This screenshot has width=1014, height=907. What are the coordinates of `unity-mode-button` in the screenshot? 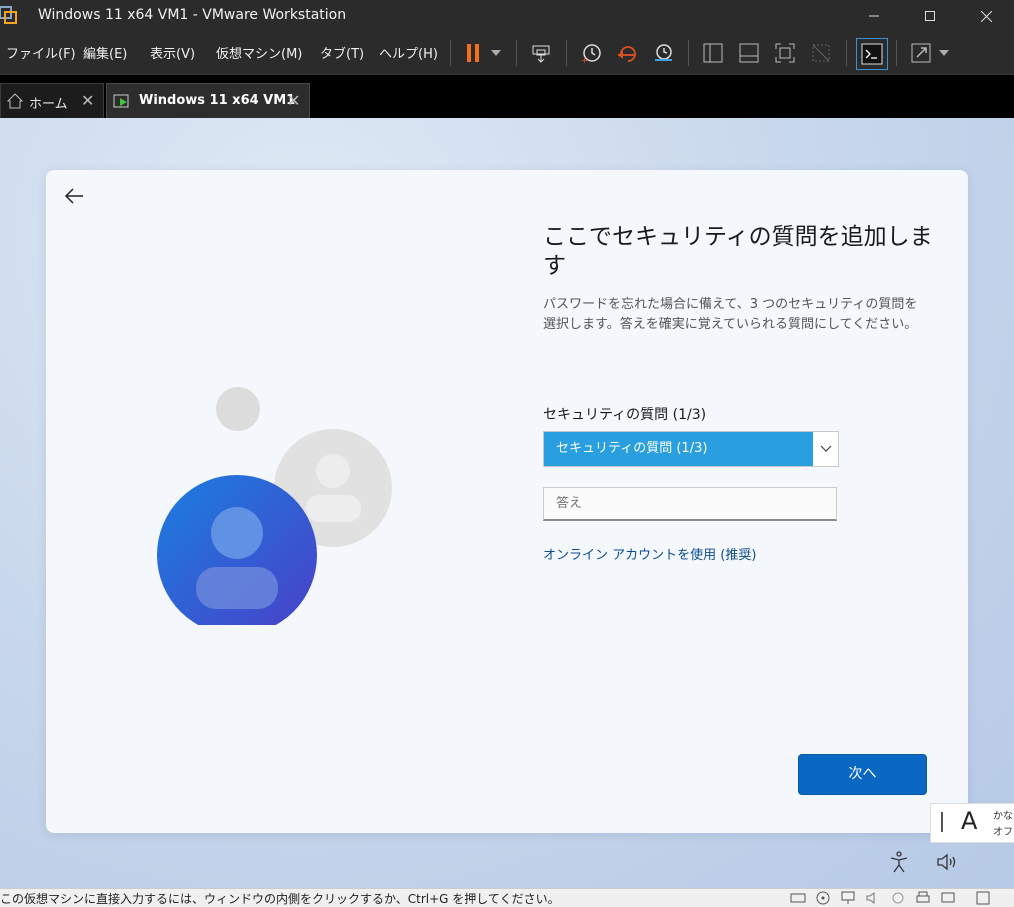 It's located at (821, 53).